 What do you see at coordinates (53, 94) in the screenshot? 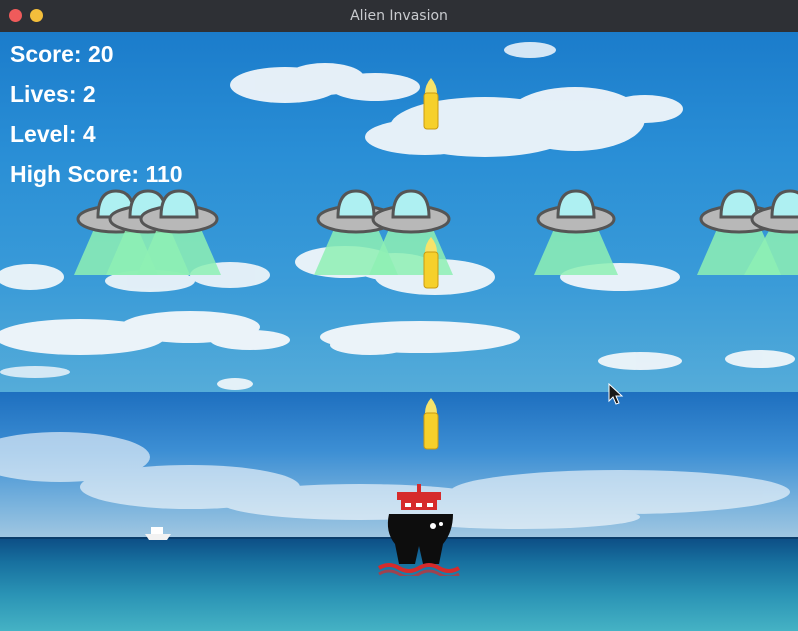
I see `lives-label: Lives: 2` at bounding box center [53, 94].